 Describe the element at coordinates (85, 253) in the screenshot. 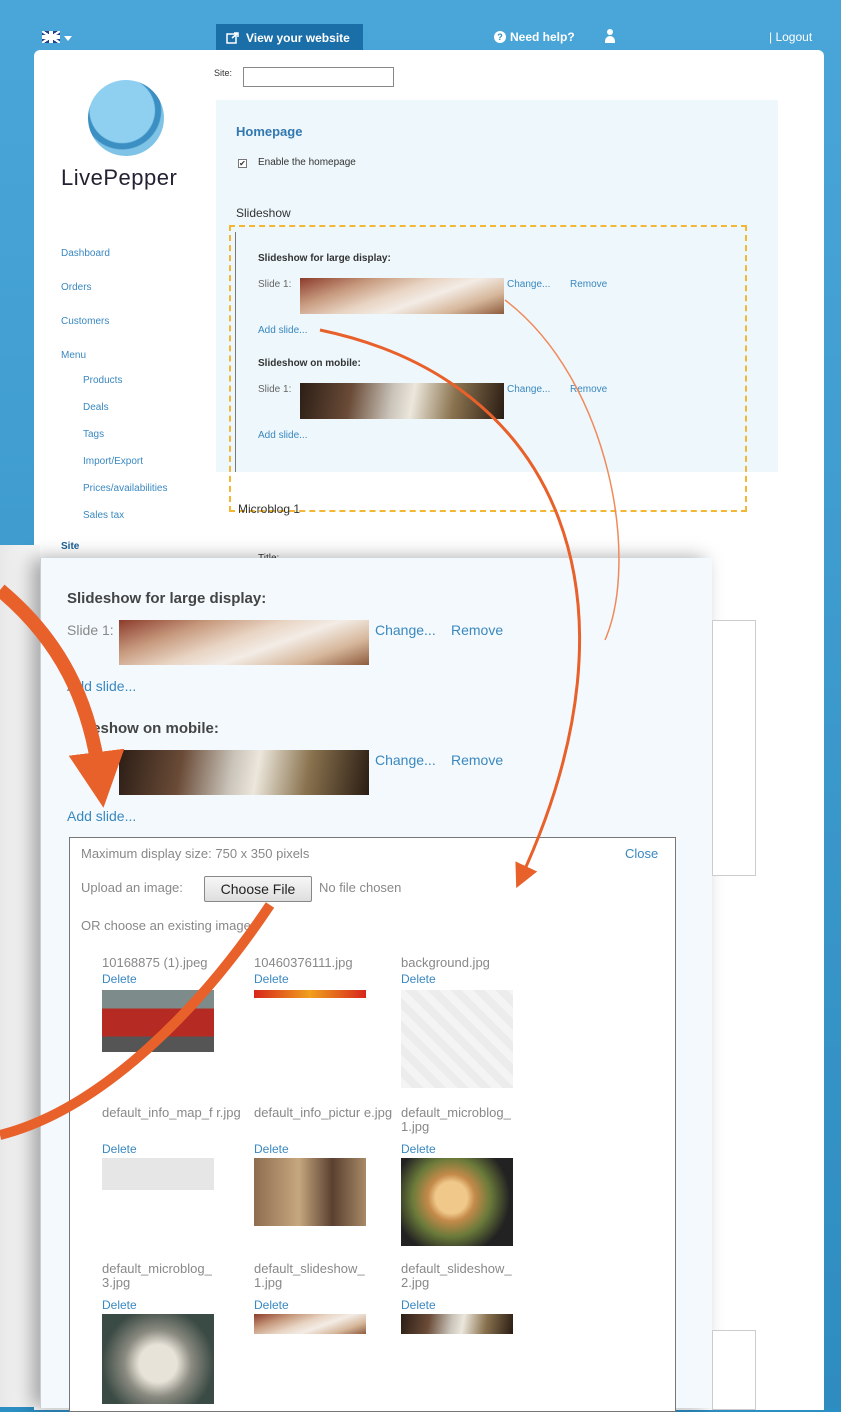

I see `nav-item-dashboard: Dashboard` at that location.